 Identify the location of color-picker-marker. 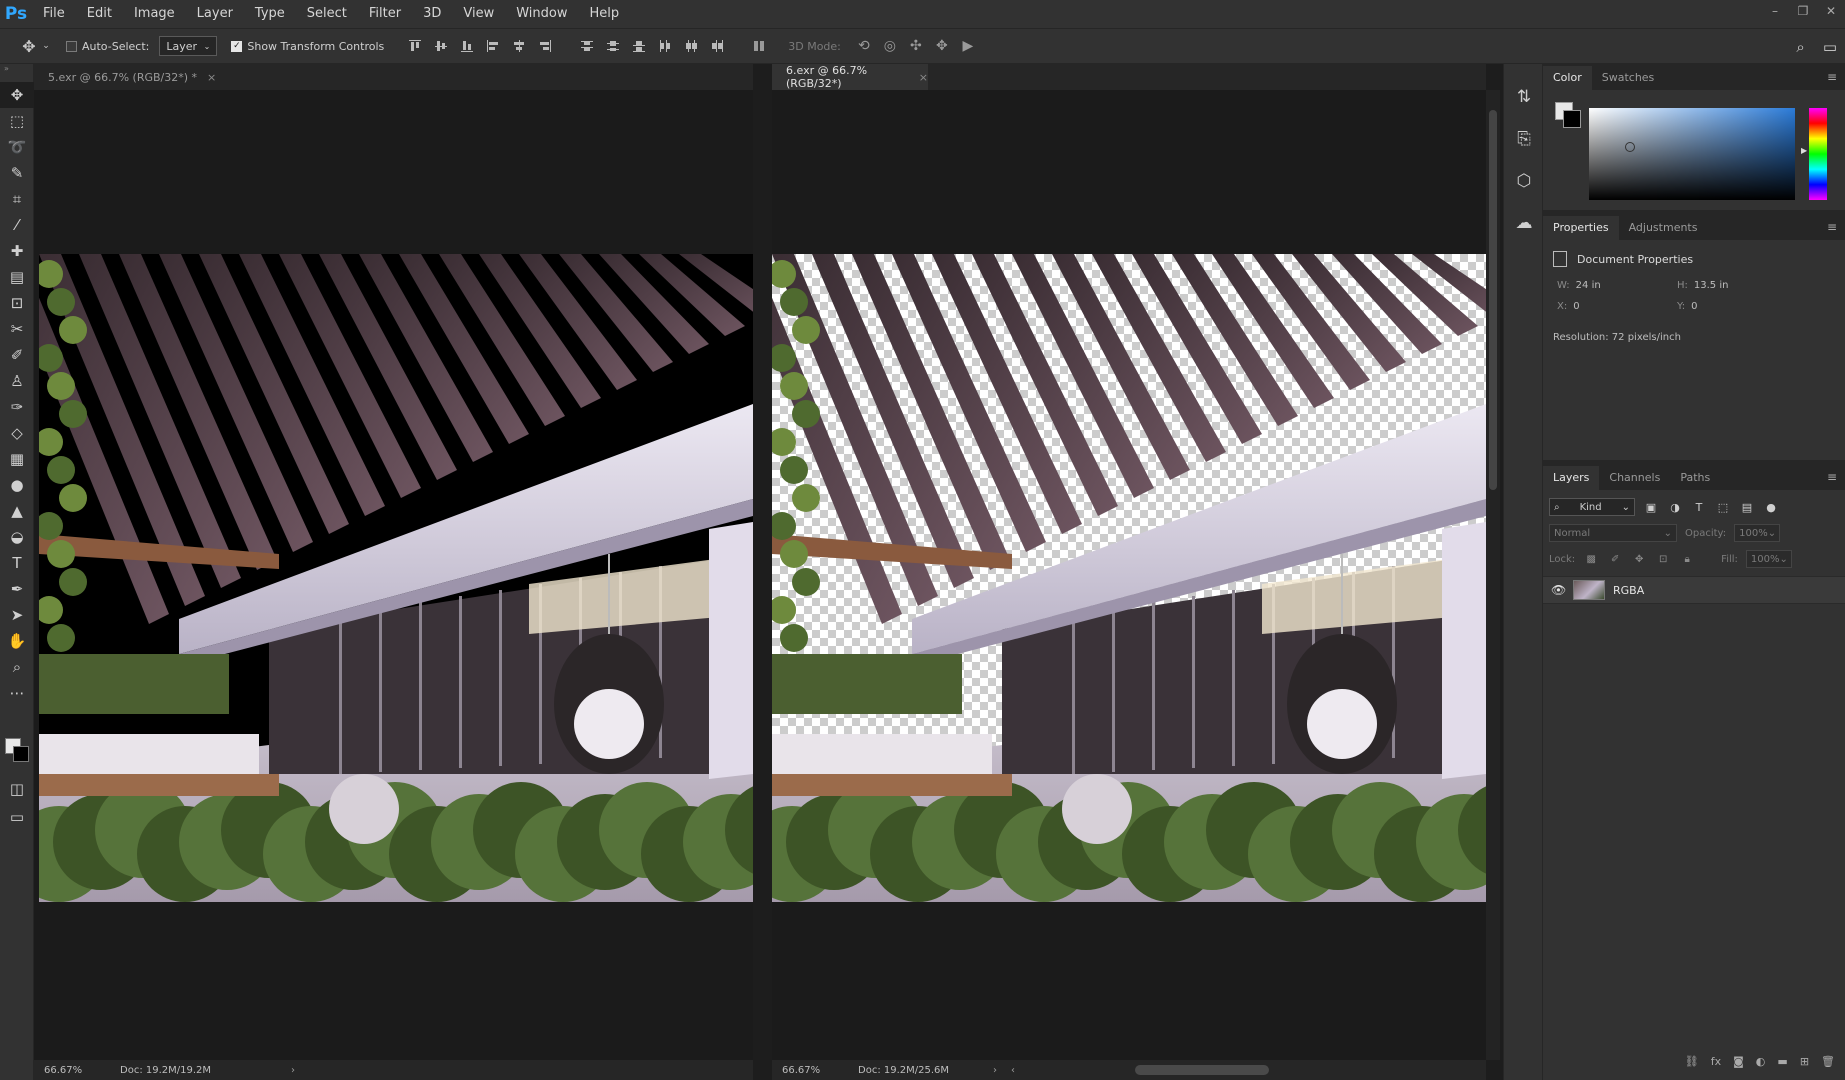
(1630, 147).